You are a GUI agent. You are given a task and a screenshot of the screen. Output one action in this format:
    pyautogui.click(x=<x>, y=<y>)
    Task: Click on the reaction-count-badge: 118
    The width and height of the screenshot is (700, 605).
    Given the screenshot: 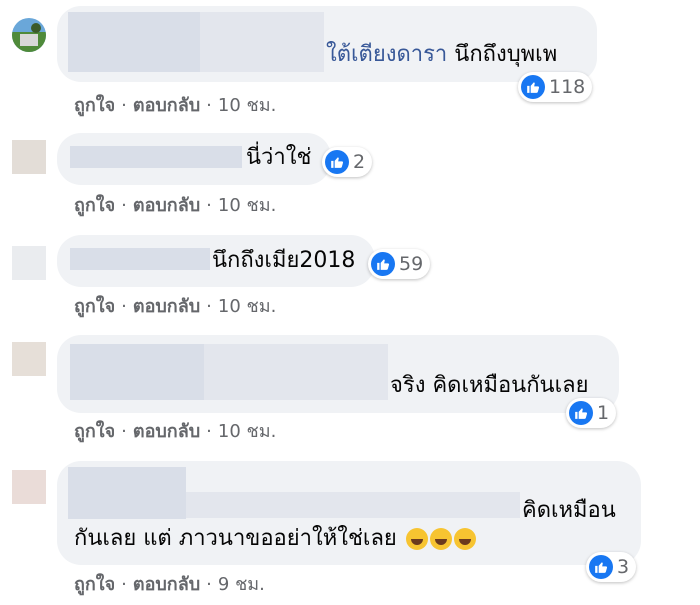 What is the action you would take?
    pyautogui.click(x=555, y=87)
    